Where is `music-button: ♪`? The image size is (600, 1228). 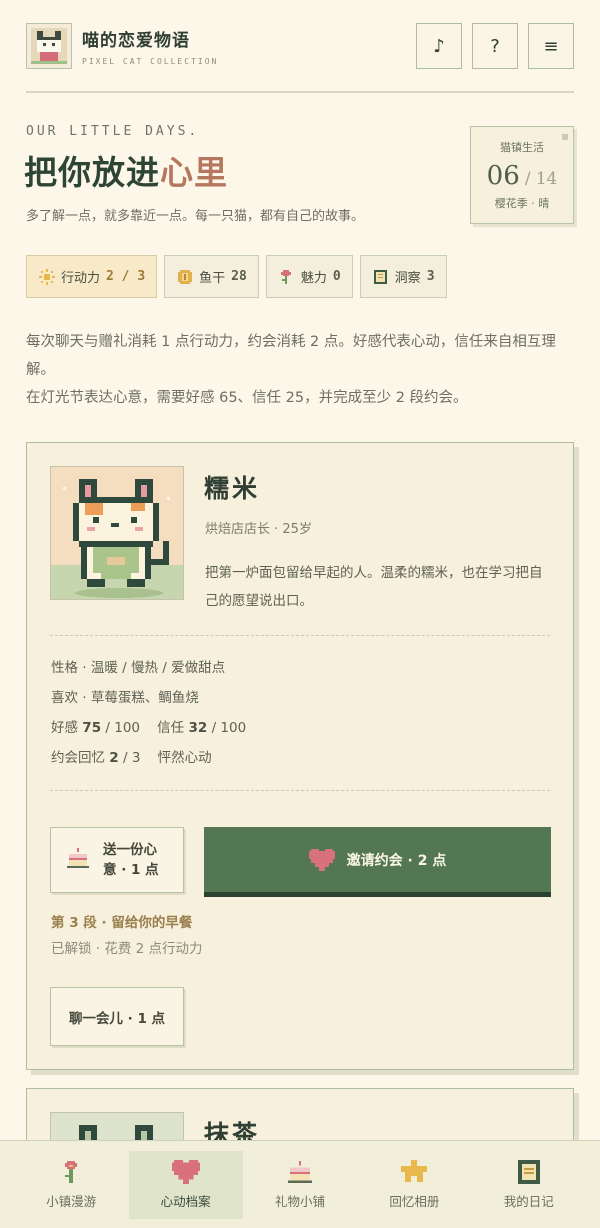 music-button: ♪ is located at coordinates (439, 46).